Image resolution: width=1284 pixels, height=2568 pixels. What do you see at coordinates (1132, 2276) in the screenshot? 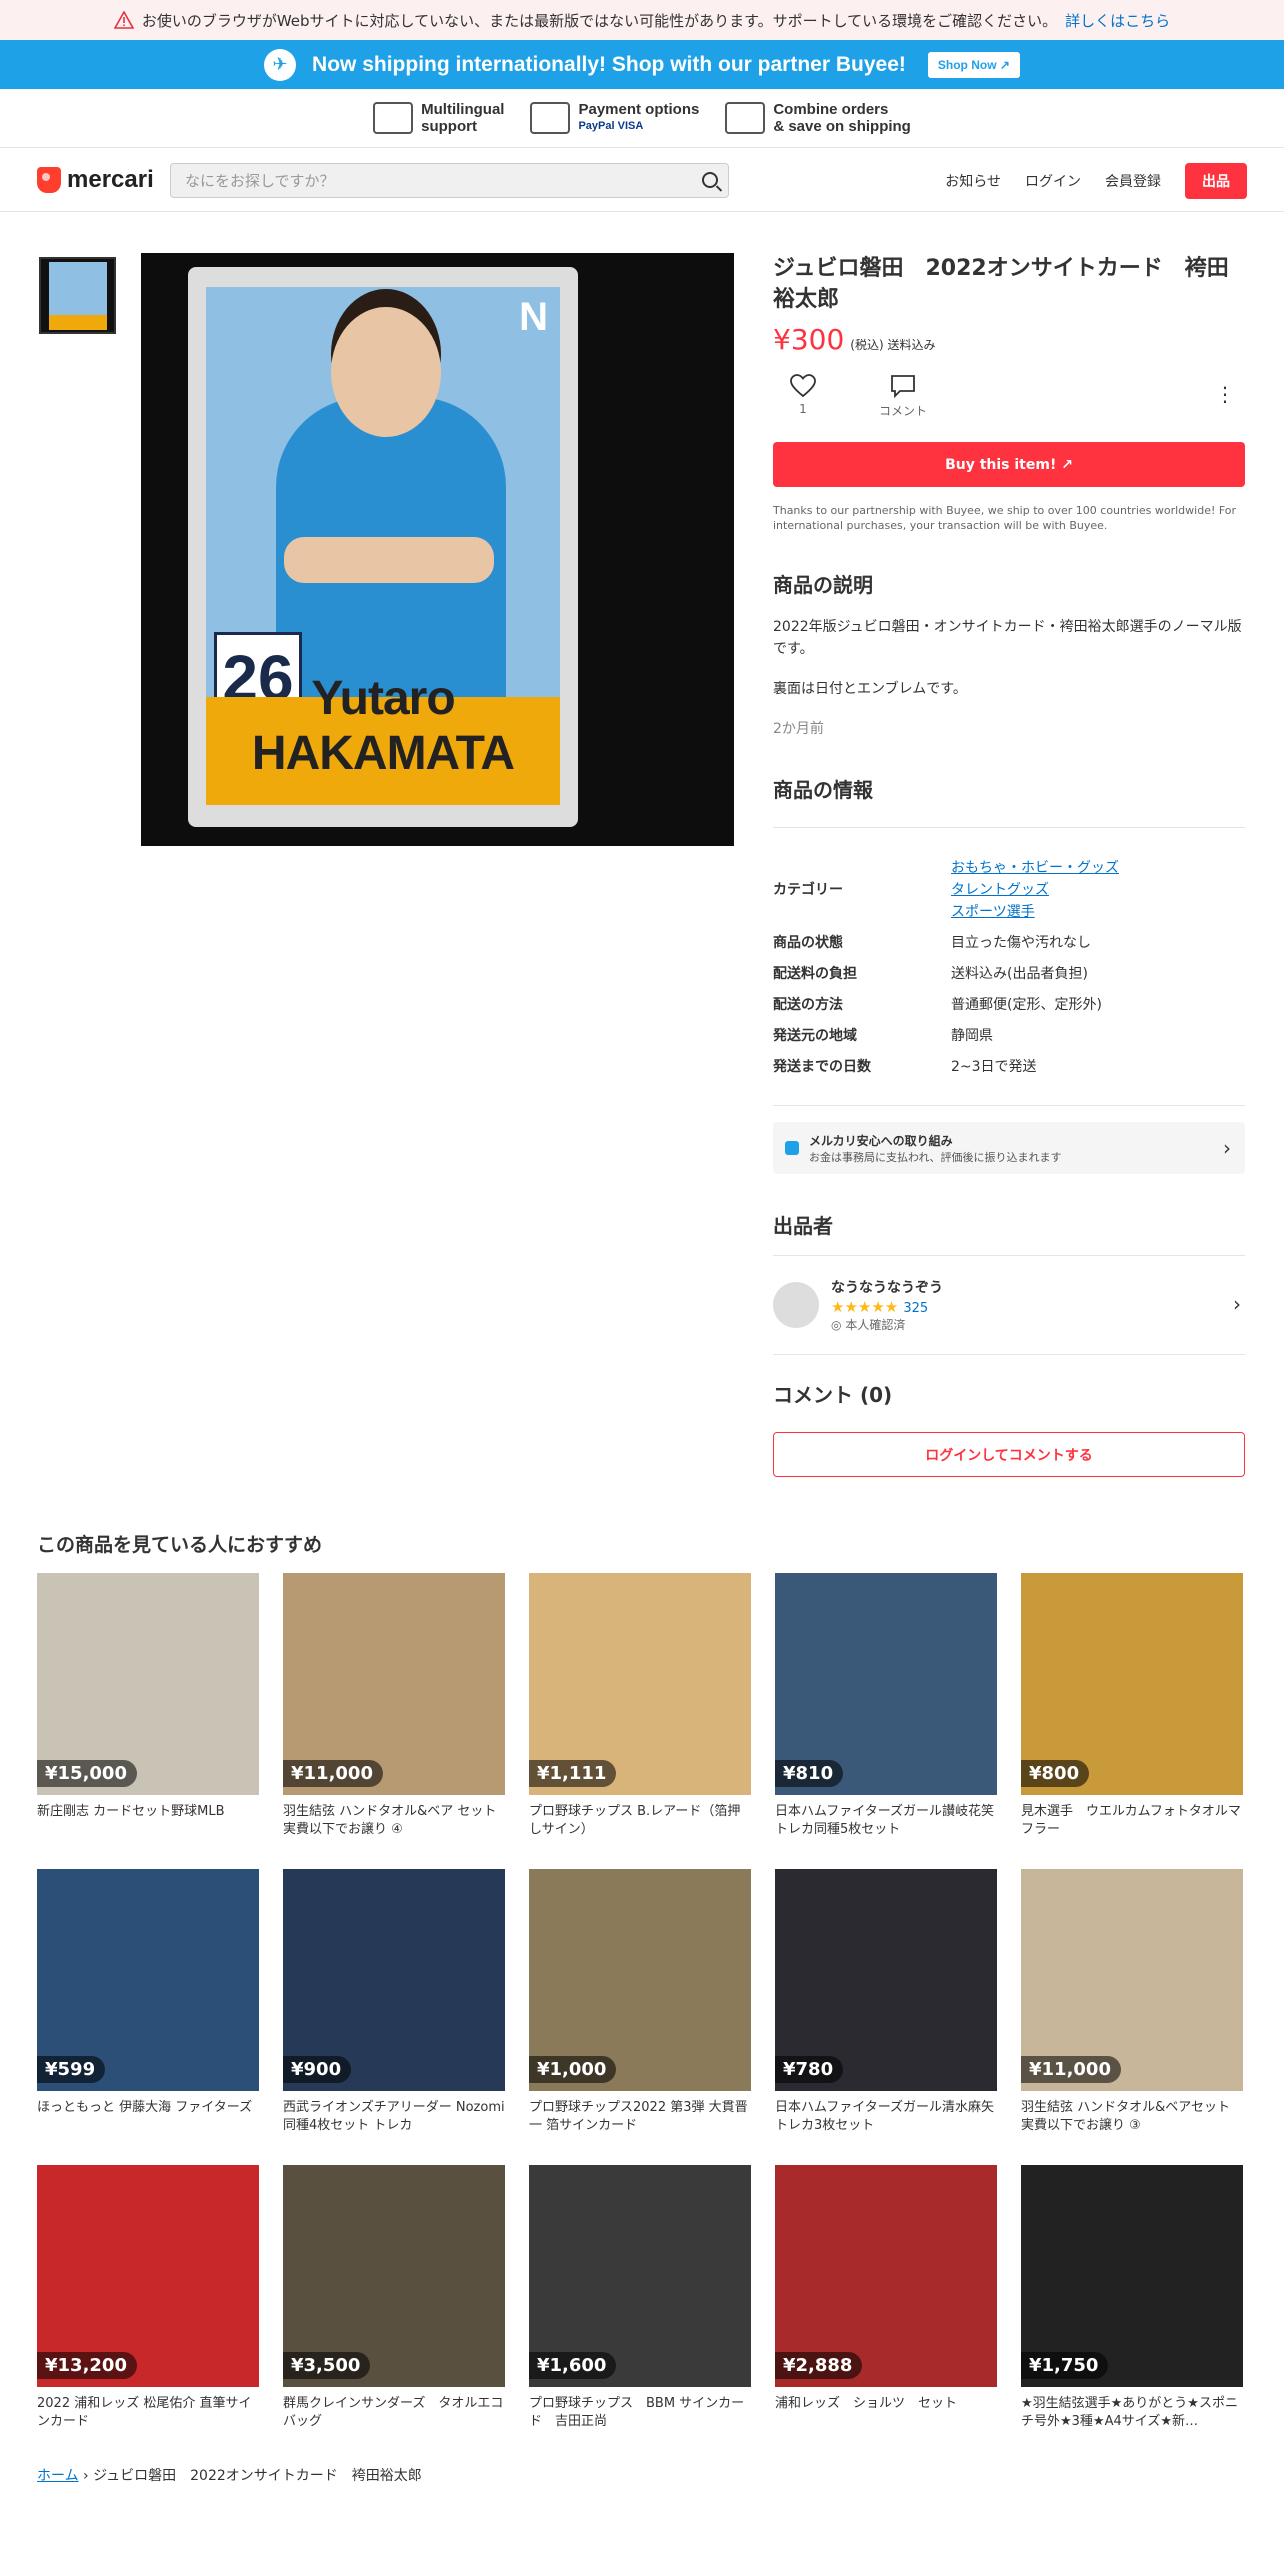
I see `product-image: ¥1,750` at bounding box center [1132, 2276].